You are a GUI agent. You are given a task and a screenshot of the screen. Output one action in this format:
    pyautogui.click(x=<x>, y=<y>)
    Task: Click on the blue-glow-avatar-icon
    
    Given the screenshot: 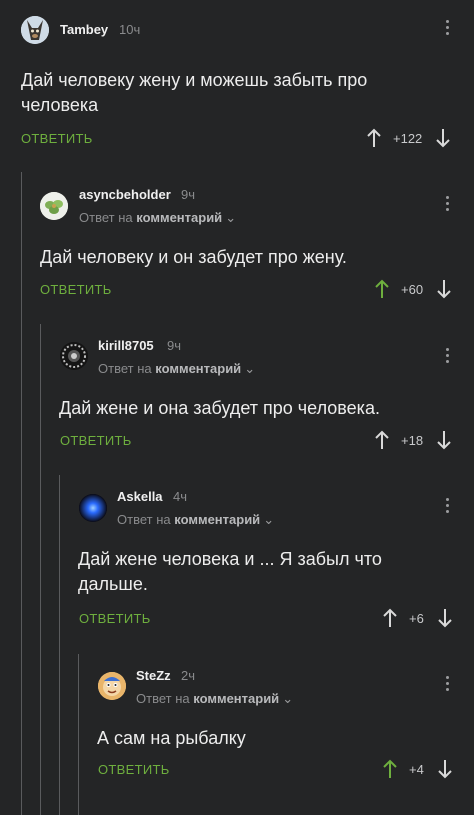 What is the action you would take?
    pyautogui.click(x=93, y=508)
    